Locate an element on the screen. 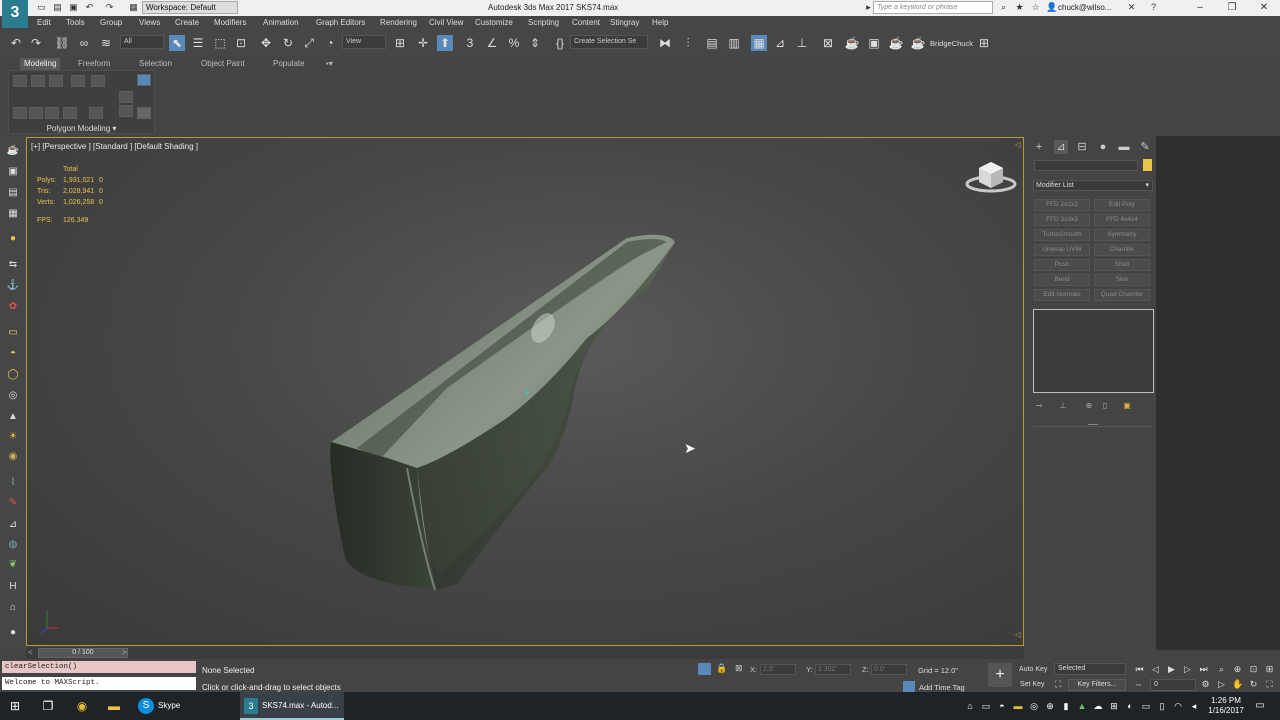 The width and height of the screenshot is (1280, 720). redo-icon: ↷ is located at coordinates (109, 7).